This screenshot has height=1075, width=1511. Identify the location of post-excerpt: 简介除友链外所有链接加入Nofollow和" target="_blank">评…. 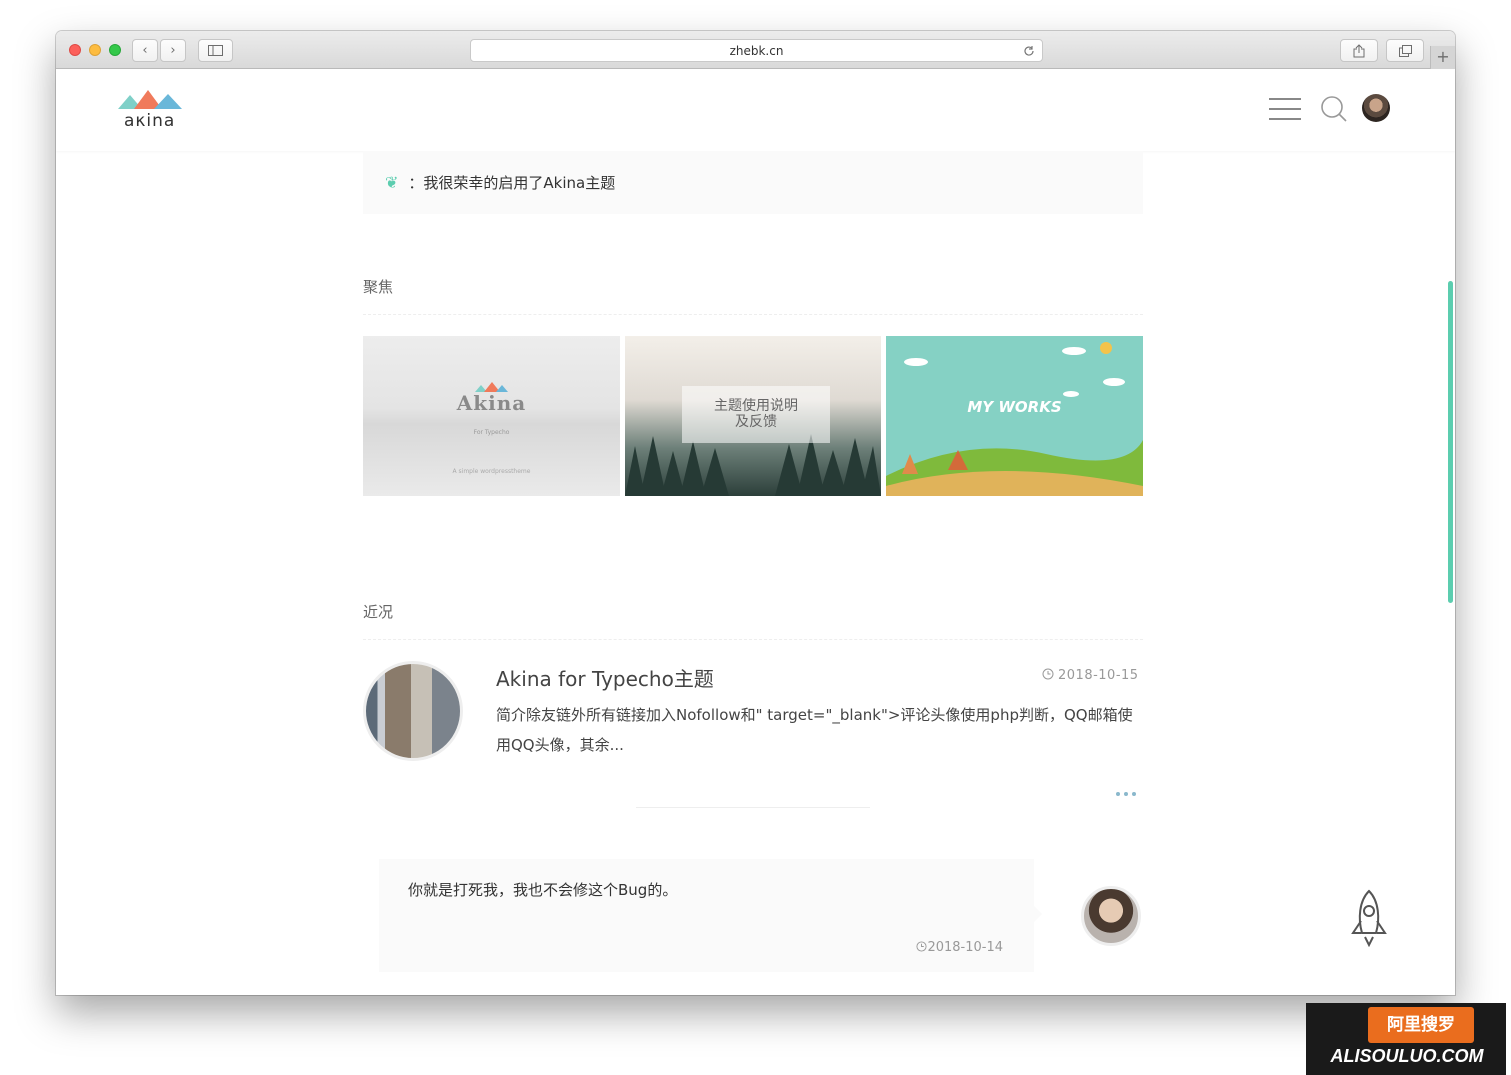
(814, 730).